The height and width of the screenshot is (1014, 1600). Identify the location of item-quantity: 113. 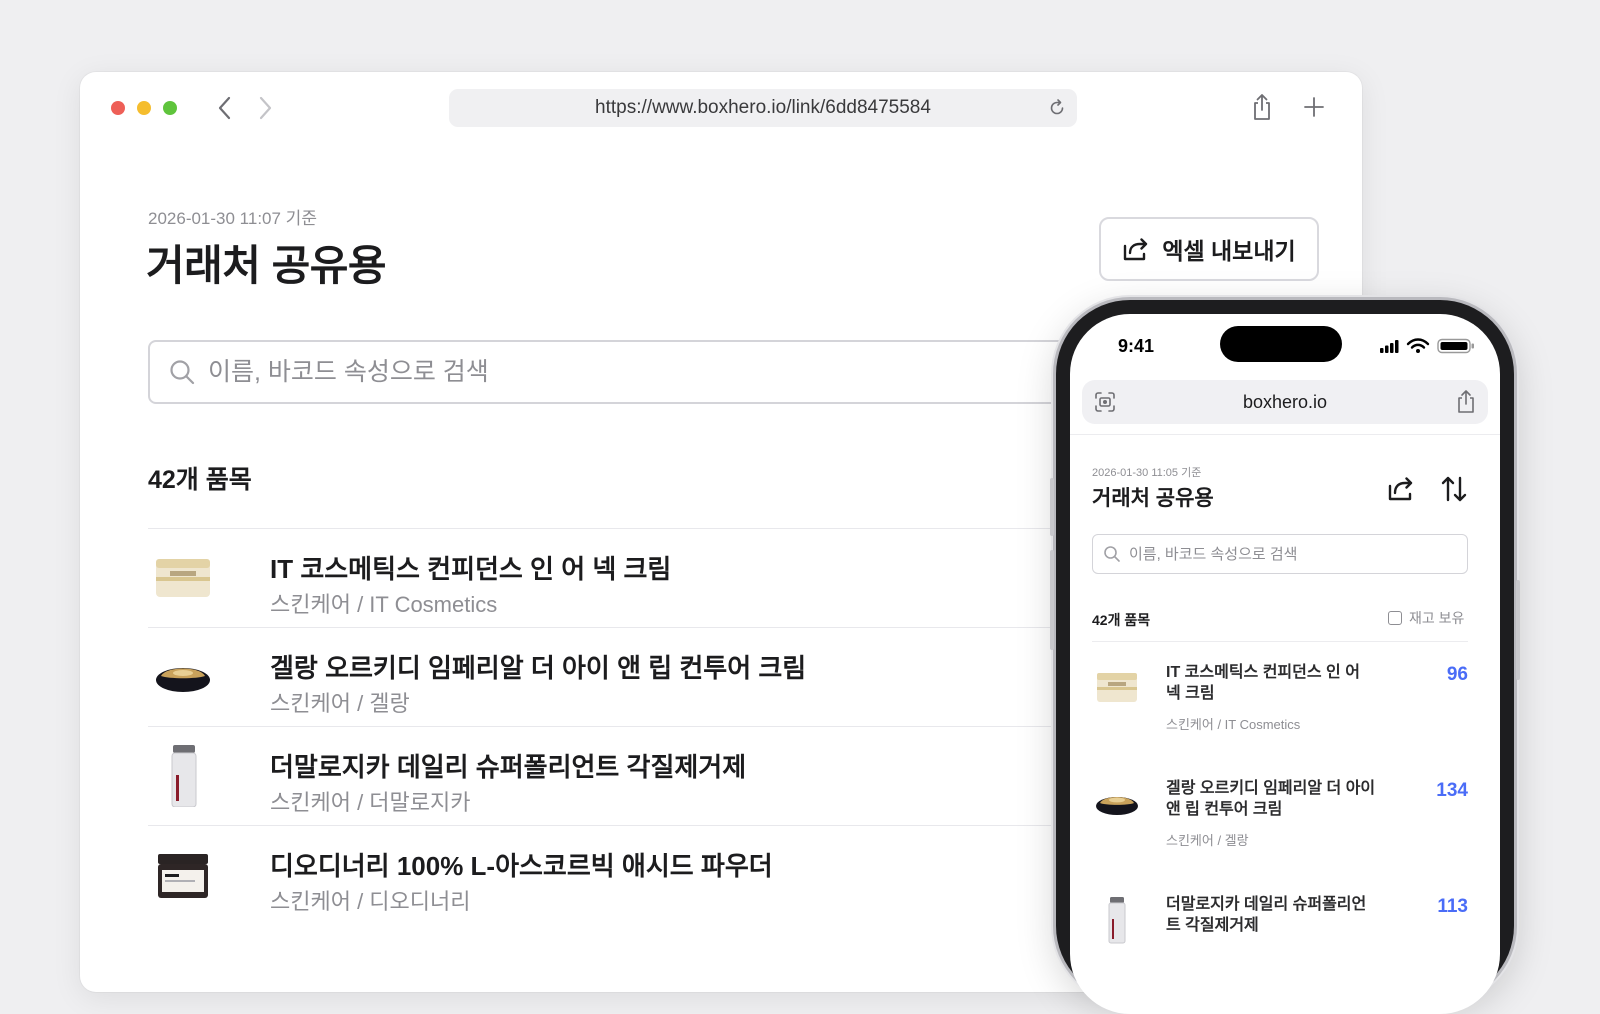
(1452, 906).